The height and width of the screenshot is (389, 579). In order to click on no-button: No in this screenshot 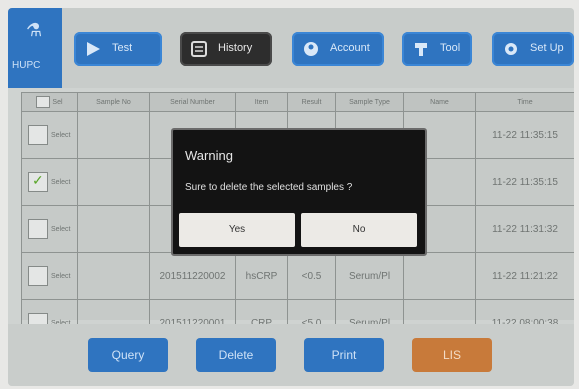, I will do `click(359, 230)`.